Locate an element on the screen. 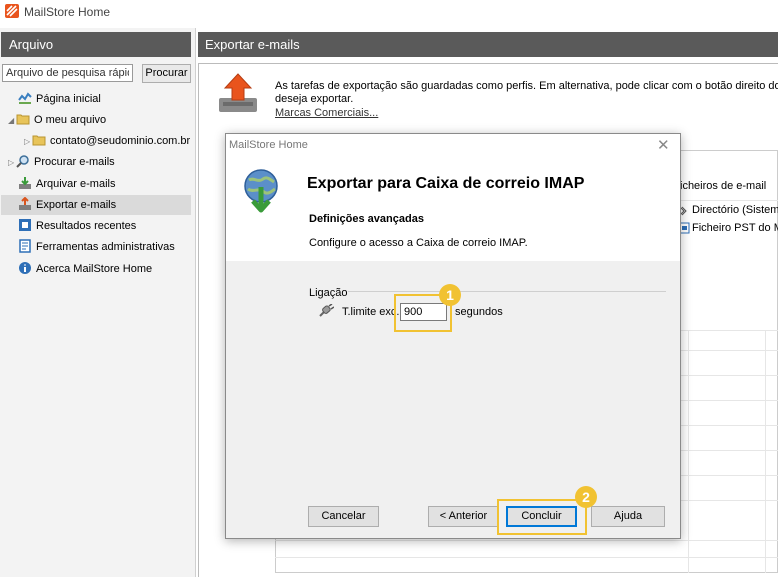  sidebar-item-admin-tools: Ferramentas administrativas is located at coordinates (105, 247).